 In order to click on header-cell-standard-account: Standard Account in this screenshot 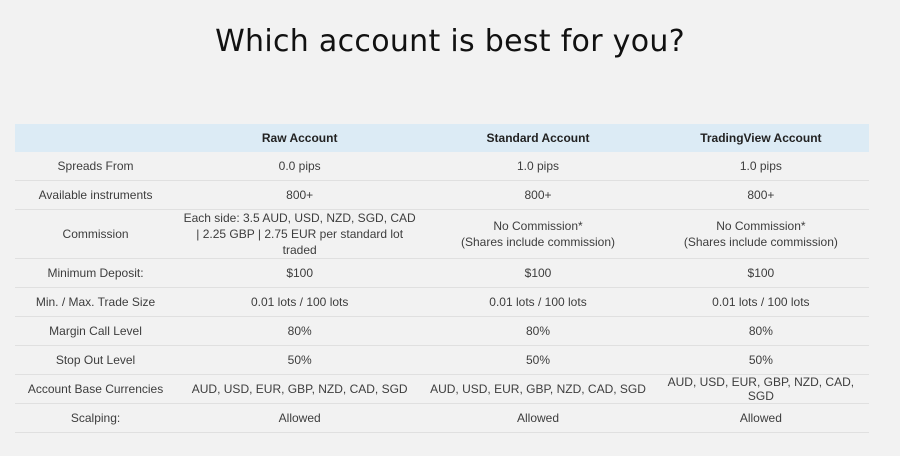, I will do `click(538, 138)`.